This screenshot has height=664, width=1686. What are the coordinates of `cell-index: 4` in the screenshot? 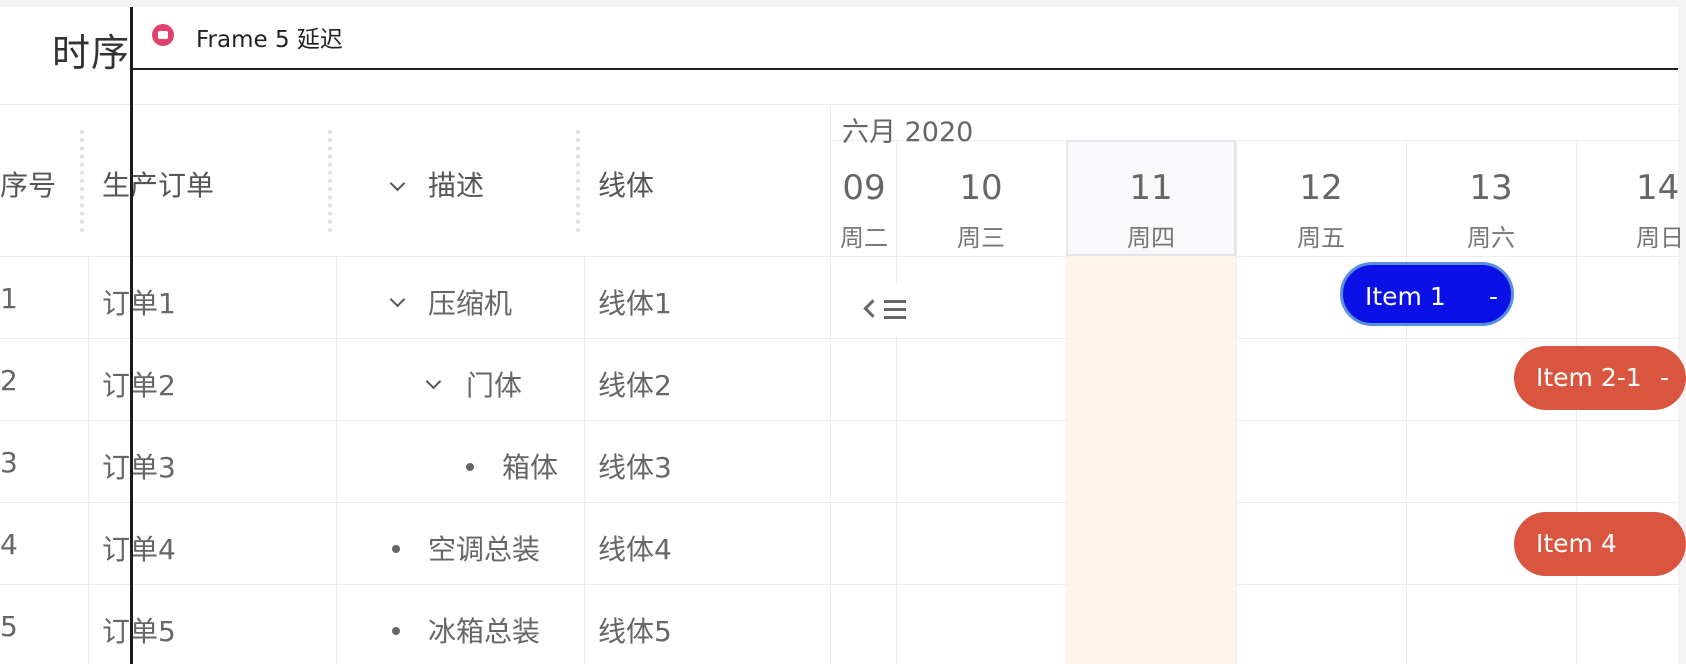 It's located at (9, 544).